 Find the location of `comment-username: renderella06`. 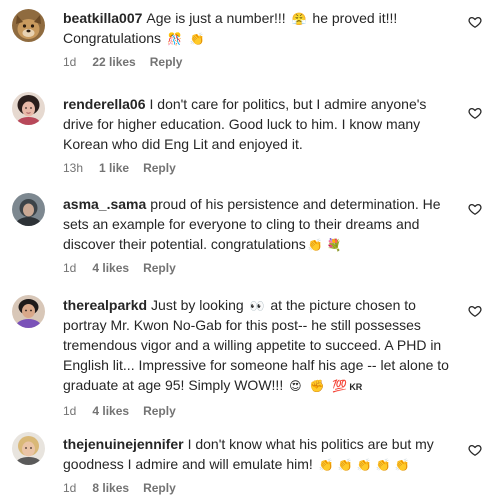

comment-username: renderella06 is located at coordinates (104, 104).